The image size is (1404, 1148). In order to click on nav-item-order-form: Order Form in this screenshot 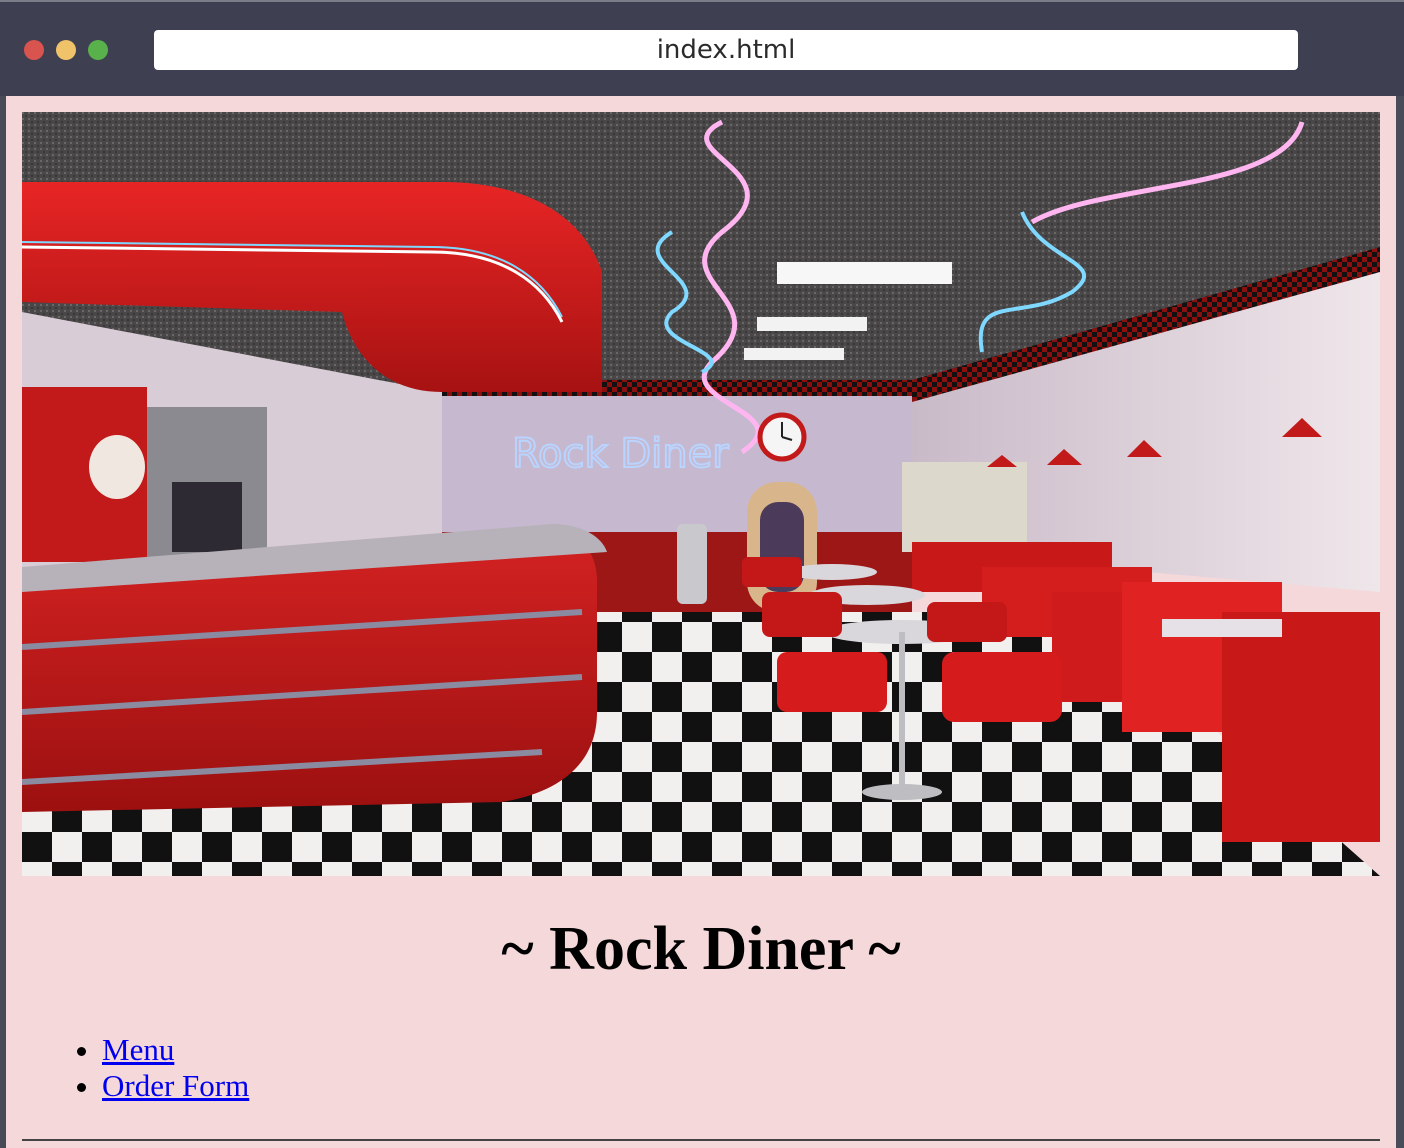, I will do `click(175, 1086)`.